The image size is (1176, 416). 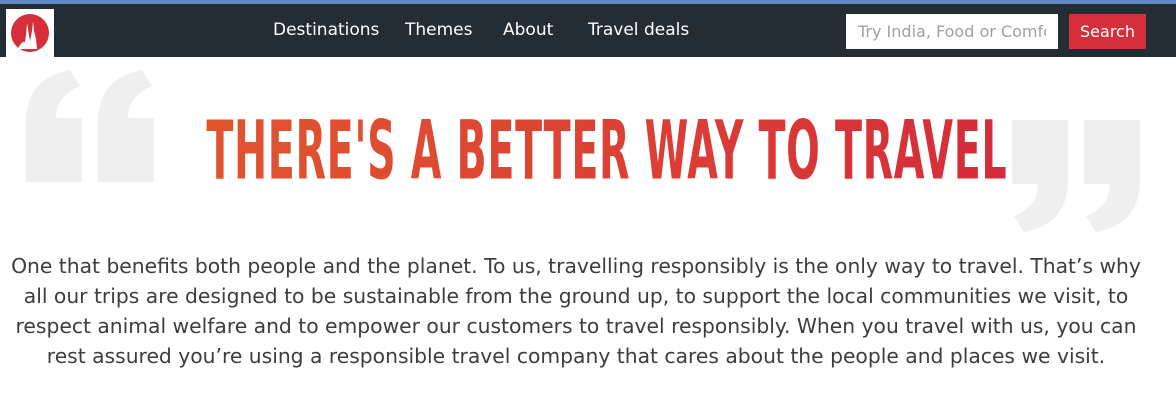 What do you see at coordinates (638, 30) in the screenshot?
I see `nav-link-travel-deals: Travel deals` at bounding box center [638, 30].